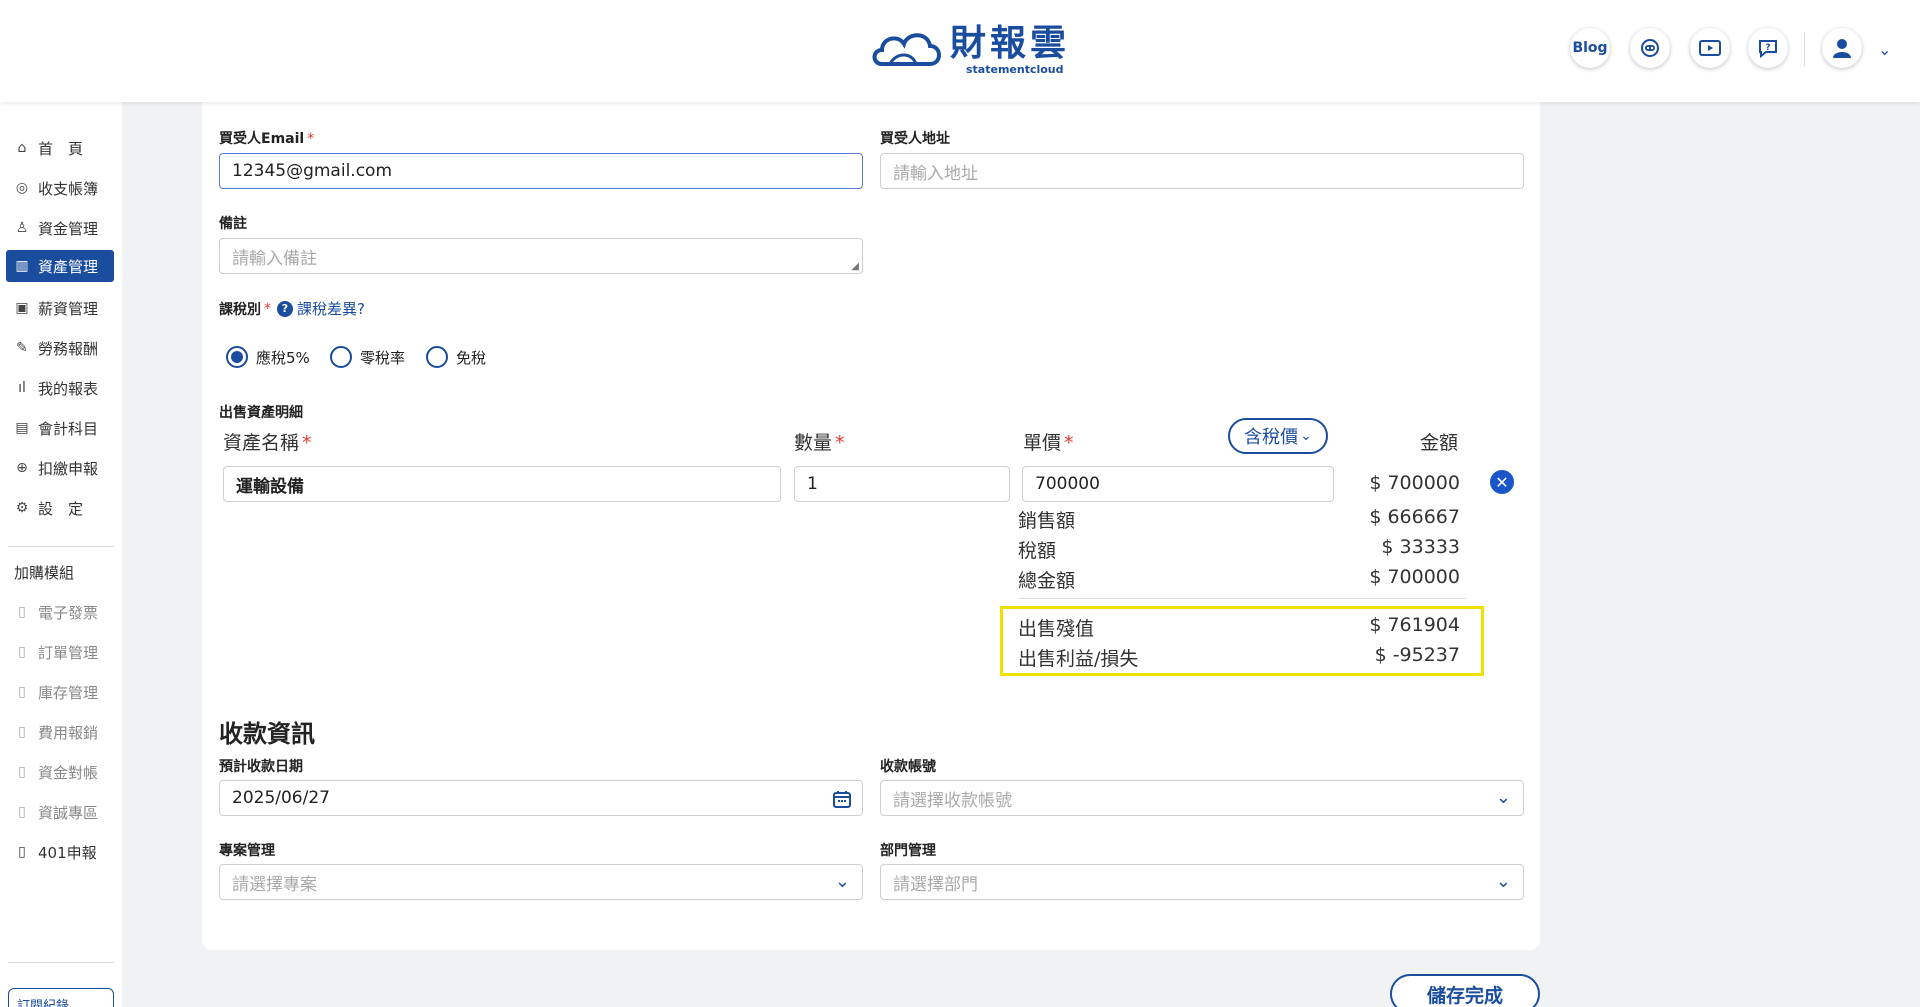 This screenshot has height=1007, width=1920. I want to click on sidebar-item-label: 設 定, so click(61, 508).